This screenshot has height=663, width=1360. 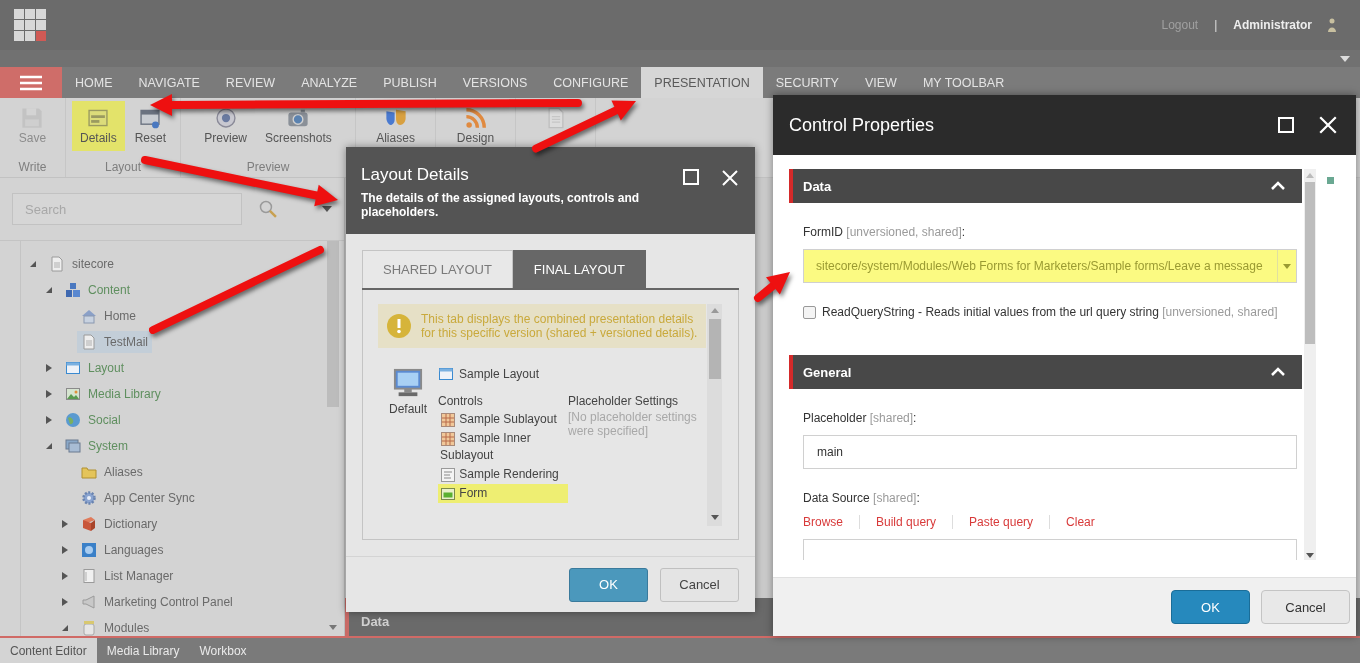 What do you see at coordinates (809, 312) in the screenshot?
I see `checkbox` at bounding box center [809, 312].